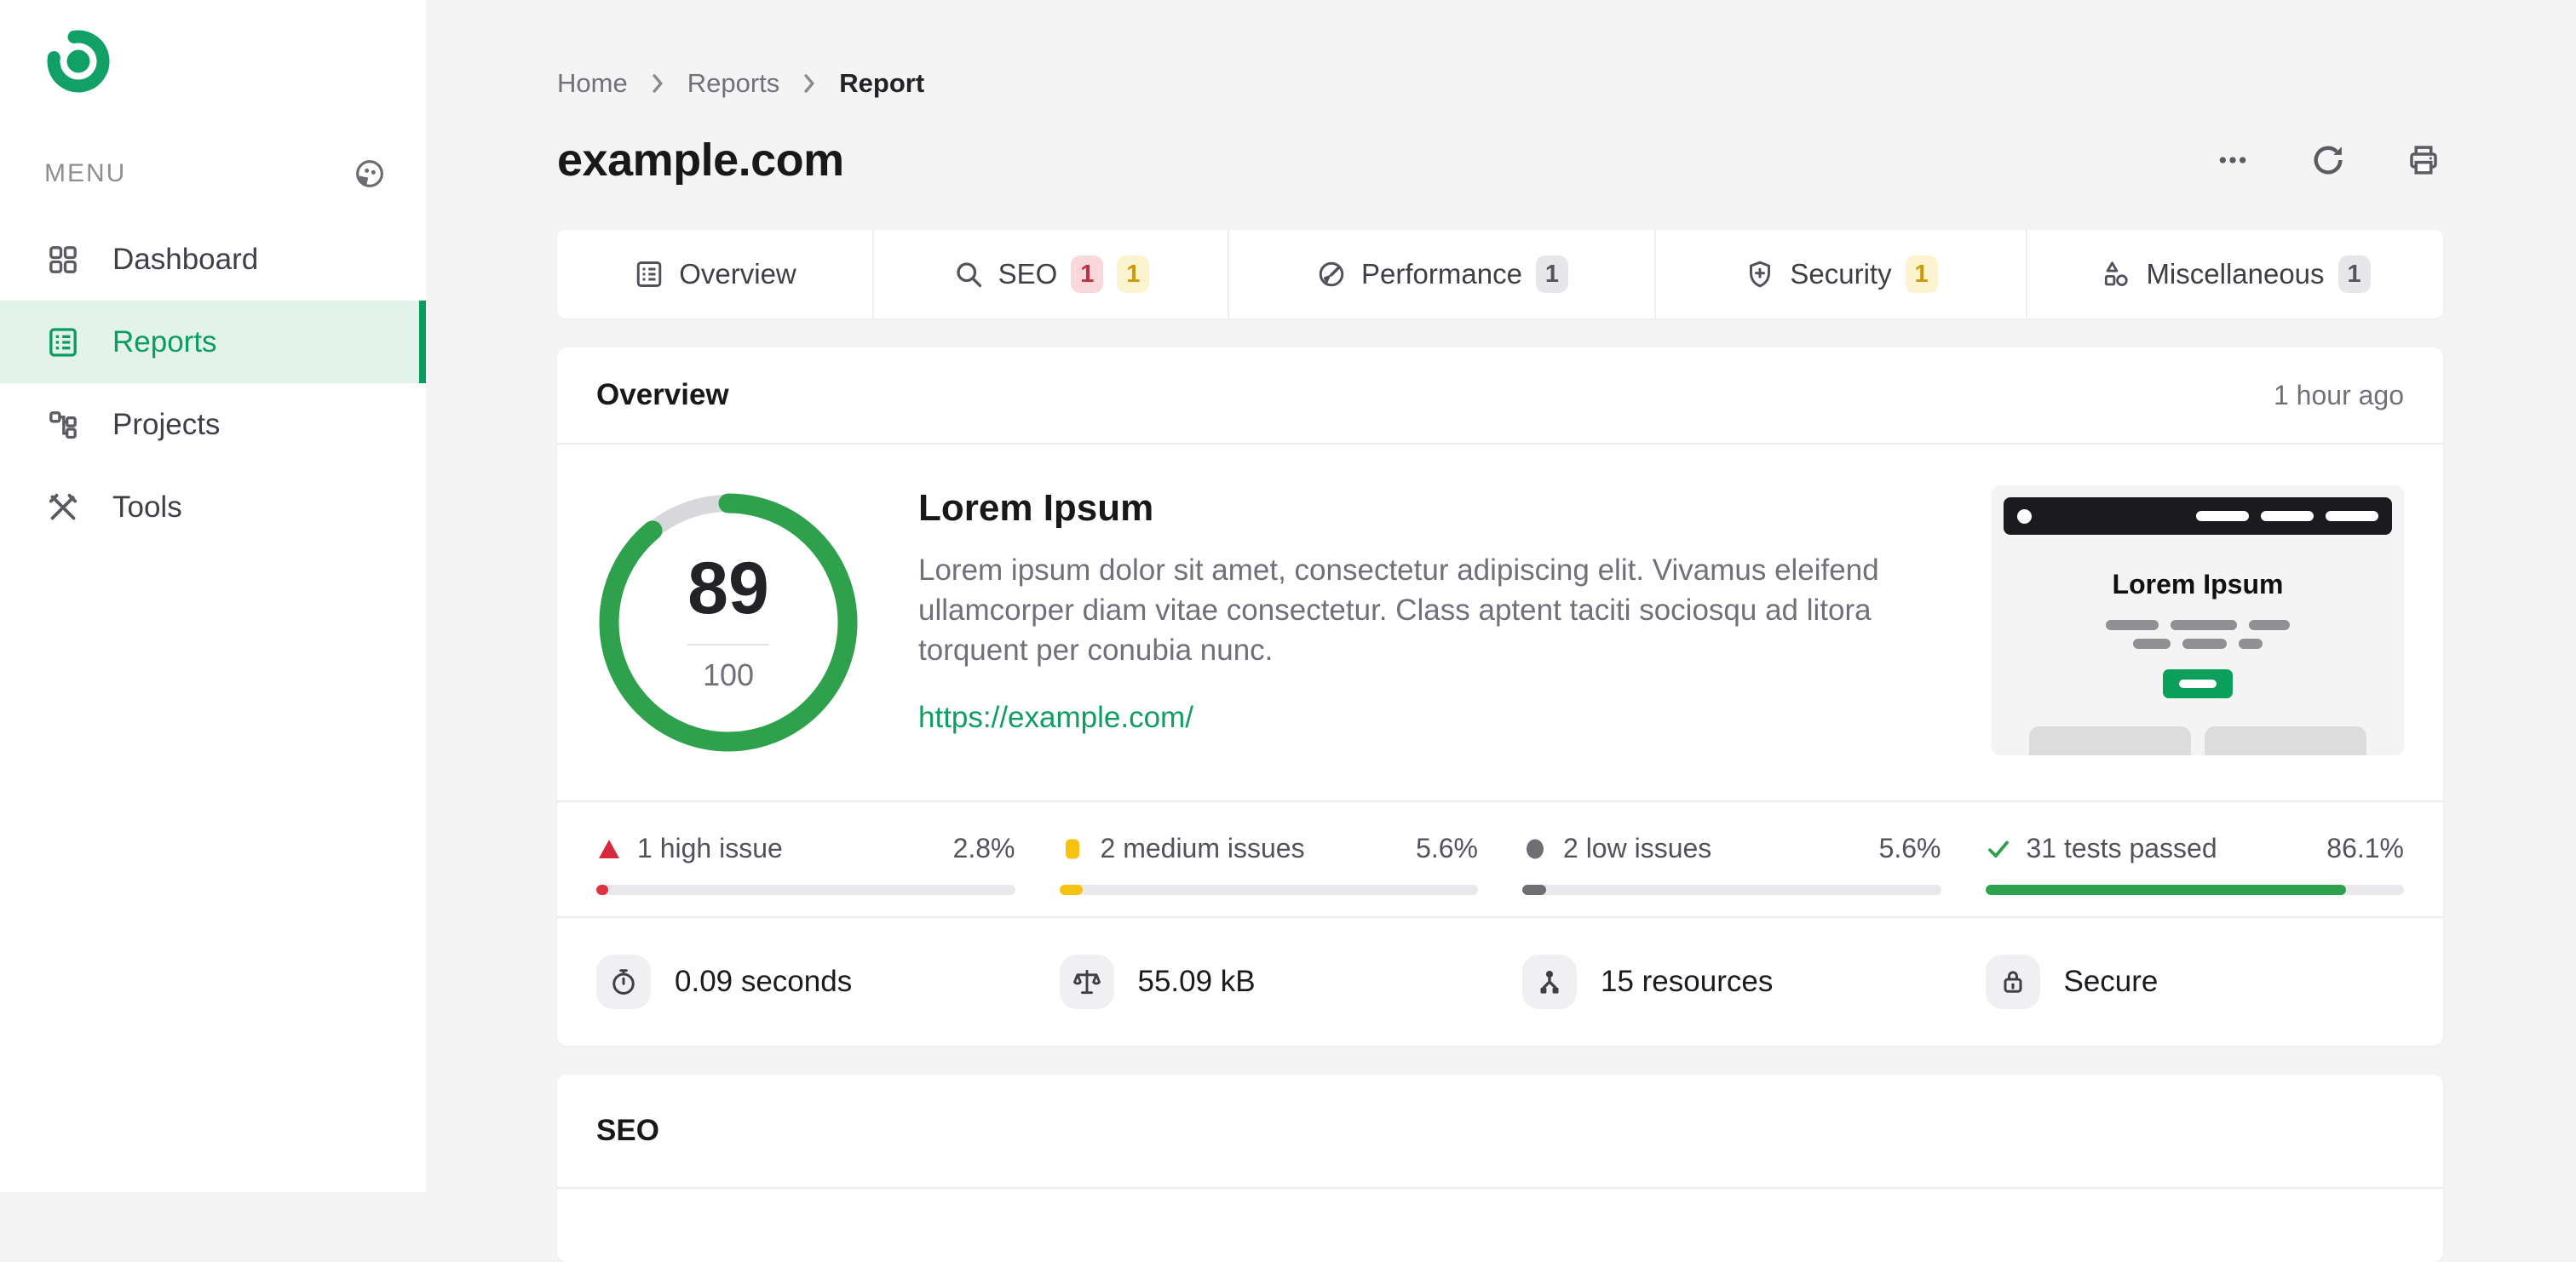 Image resolution: width=2576 pixels, height=1262 pixels. I want to click on stat-percent: 2.8%, so click(984, 848).